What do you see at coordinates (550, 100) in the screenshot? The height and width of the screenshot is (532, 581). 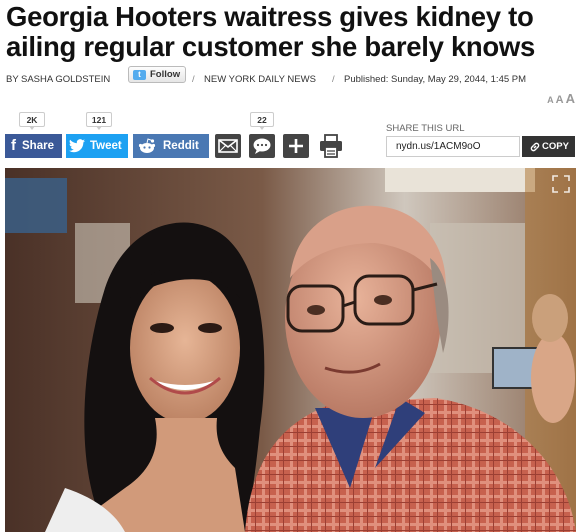 I see `text-size-small-button: A` at bounding box center [550, 100].